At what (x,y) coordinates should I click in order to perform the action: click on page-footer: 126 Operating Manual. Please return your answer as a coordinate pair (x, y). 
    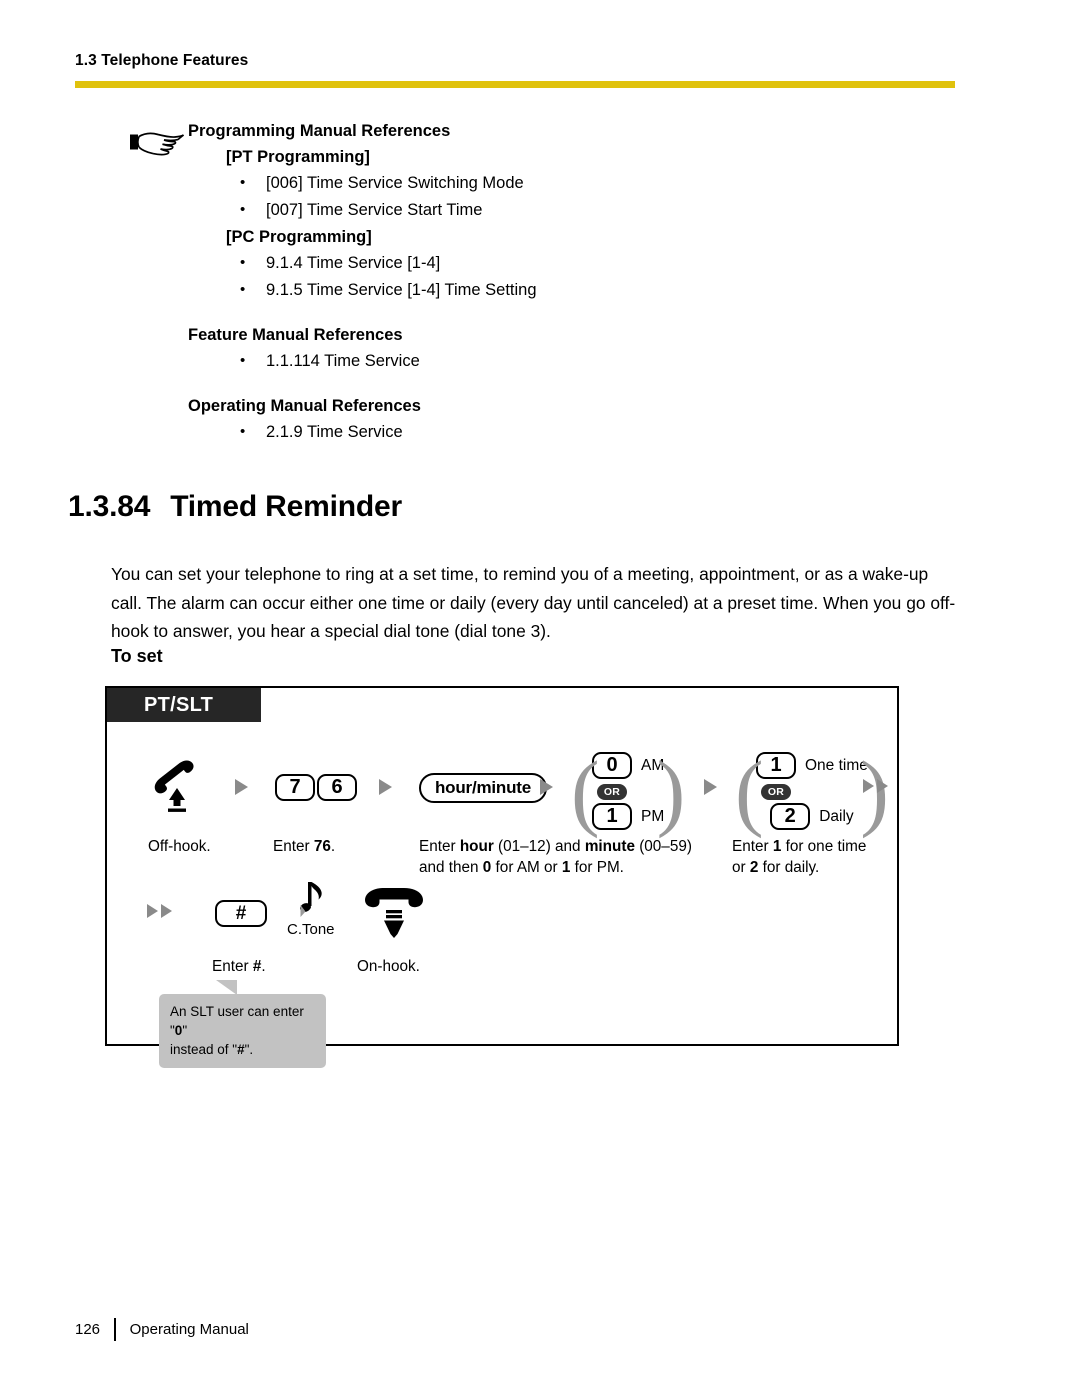
    Looking at the image, I should click on (162, 1329).